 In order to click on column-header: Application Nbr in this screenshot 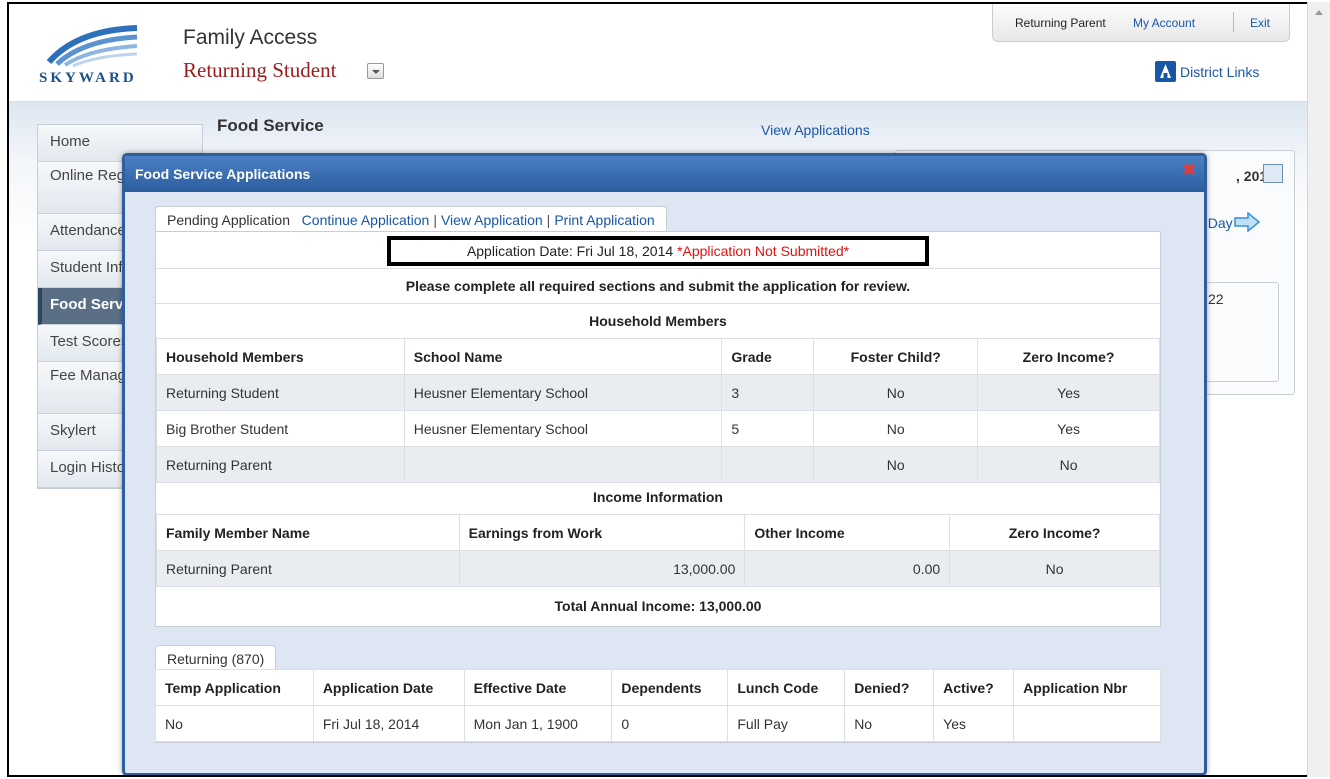, I will do `click(1087, 687)`.